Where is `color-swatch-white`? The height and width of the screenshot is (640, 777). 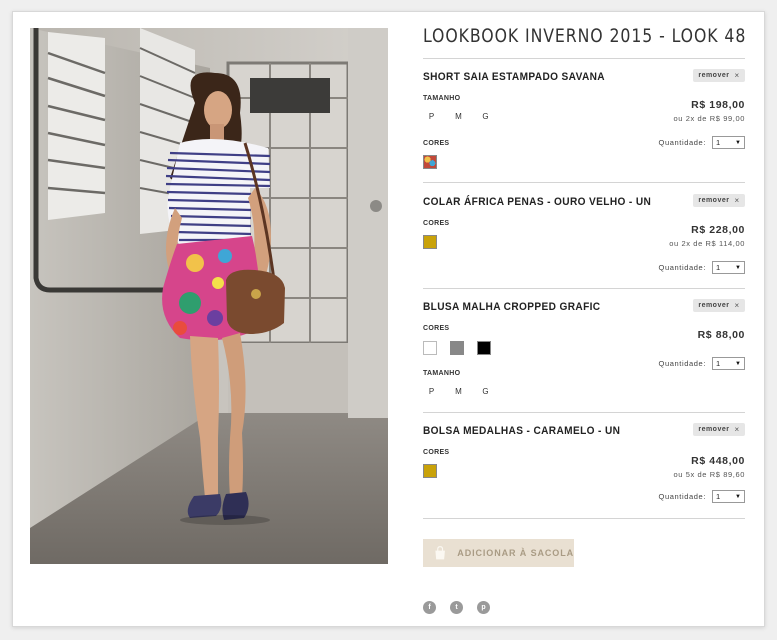
color-swatch-white is located at coordinates (430, 348).